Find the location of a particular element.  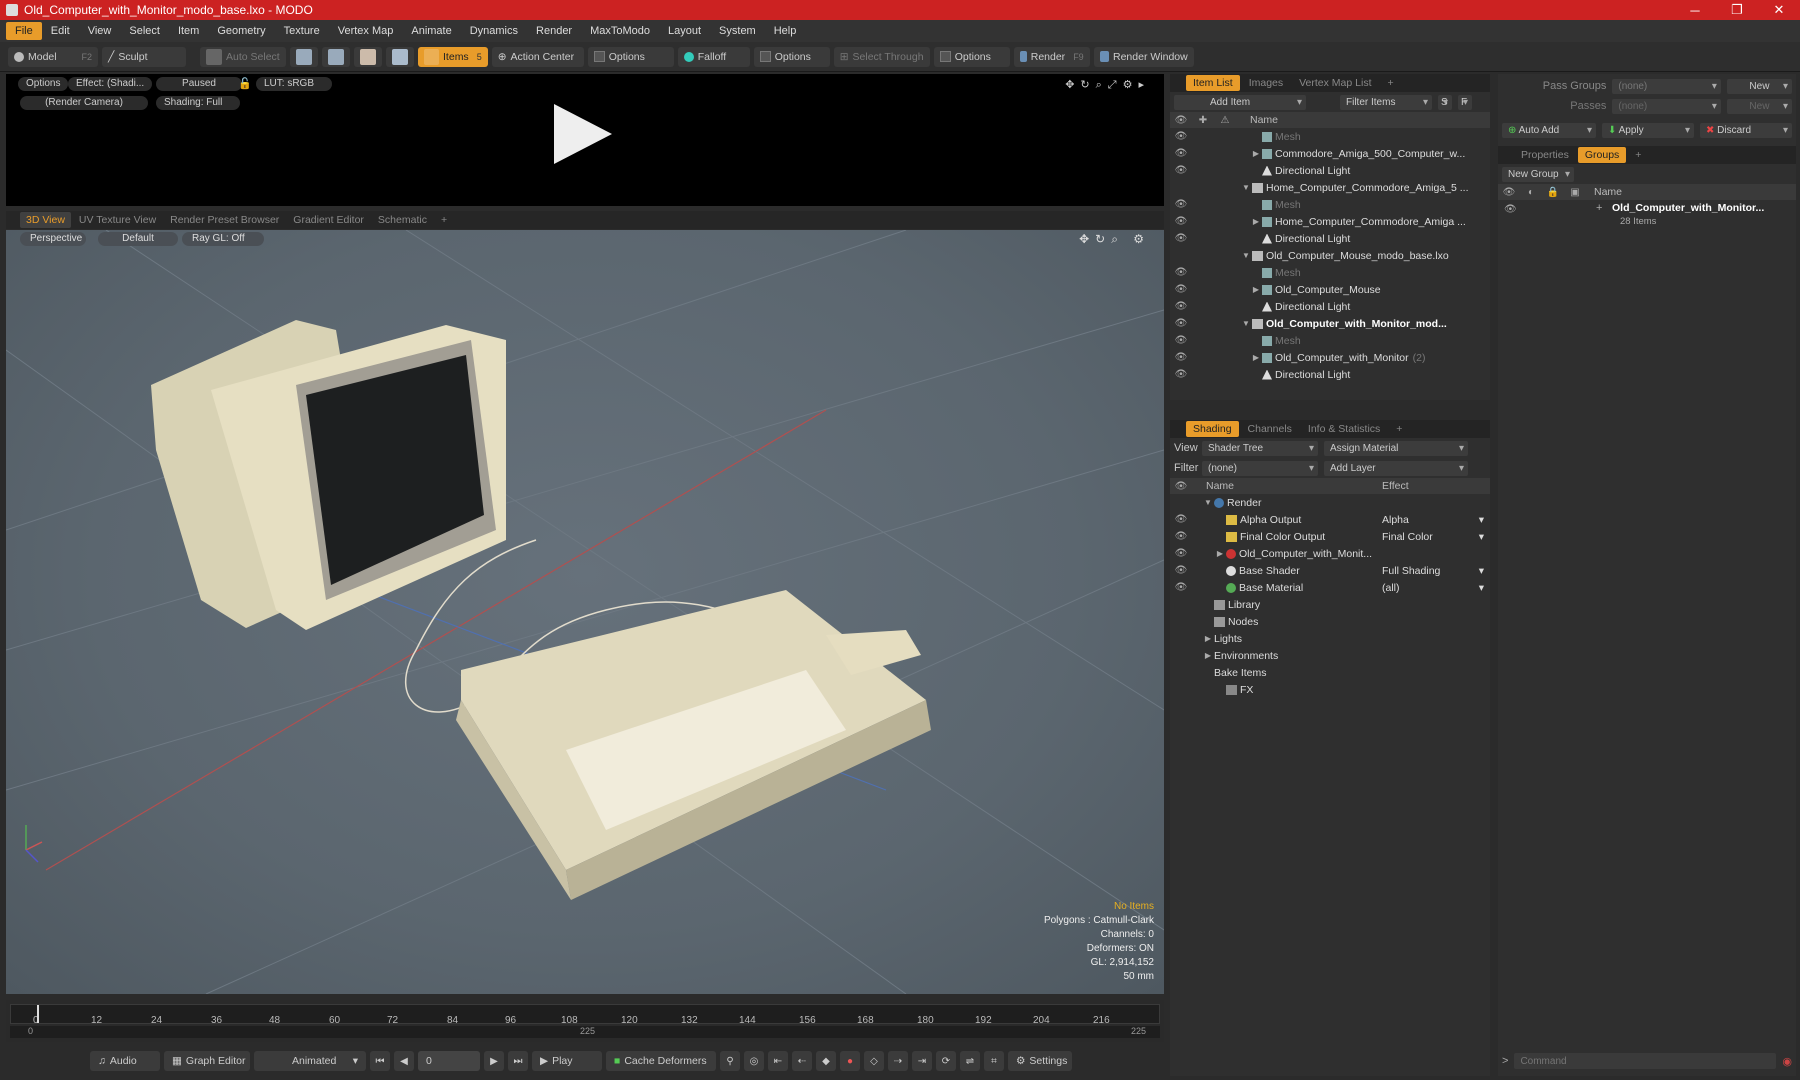

menu-select: Select is located at coordinates (144, 31).